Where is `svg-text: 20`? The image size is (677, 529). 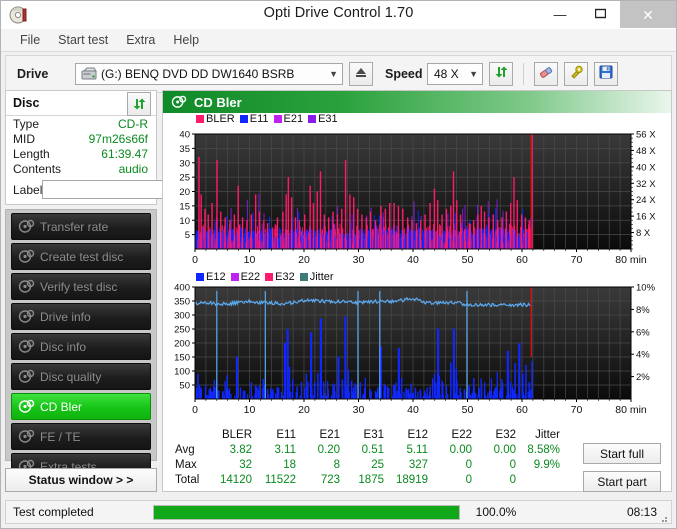 svg-text: 20 is located at coordinates (304, 410).